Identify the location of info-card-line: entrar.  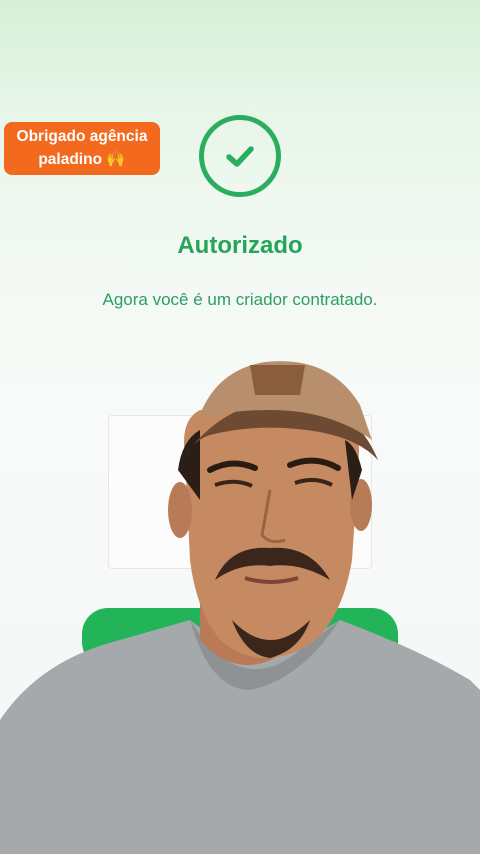
(240, 534).